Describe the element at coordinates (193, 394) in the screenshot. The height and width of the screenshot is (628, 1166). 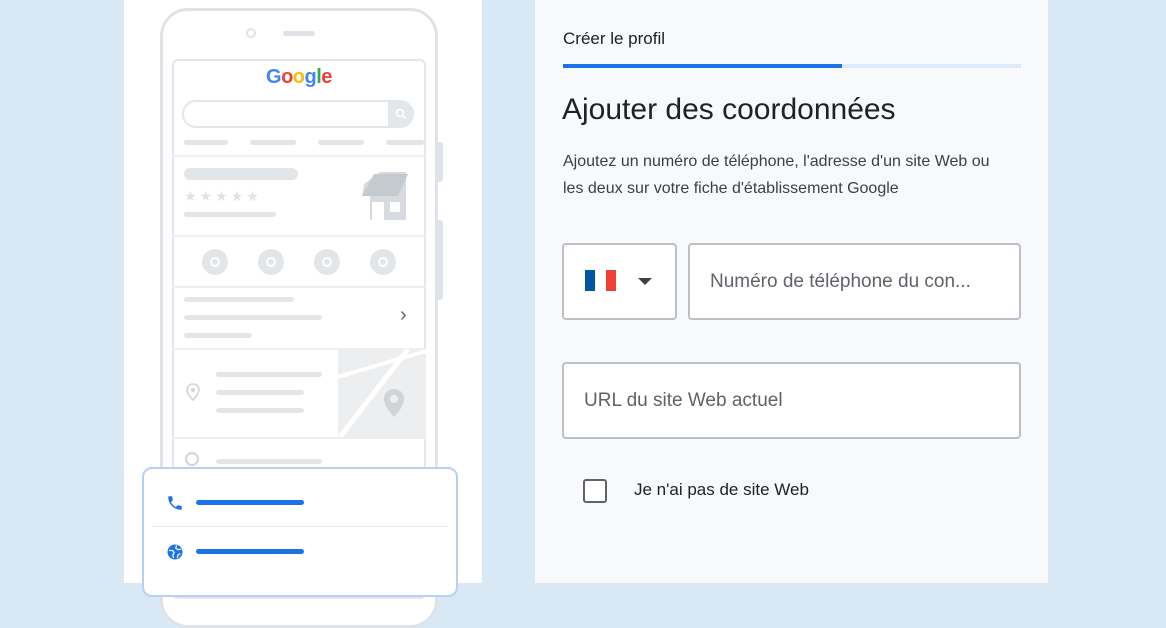
I see `location-pin-icon` at that location.